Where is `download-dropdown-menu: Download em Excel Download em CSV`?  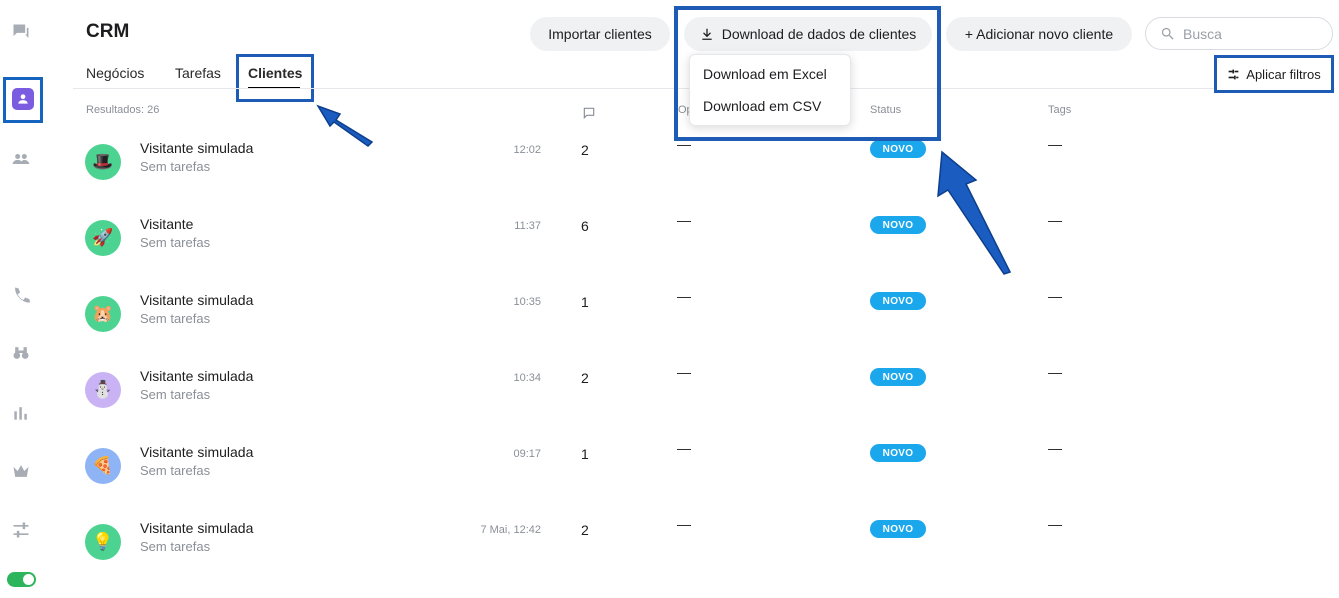 download-dropdown-menu: Download em Excel Download em CSV is located at coordinates (770, 90).